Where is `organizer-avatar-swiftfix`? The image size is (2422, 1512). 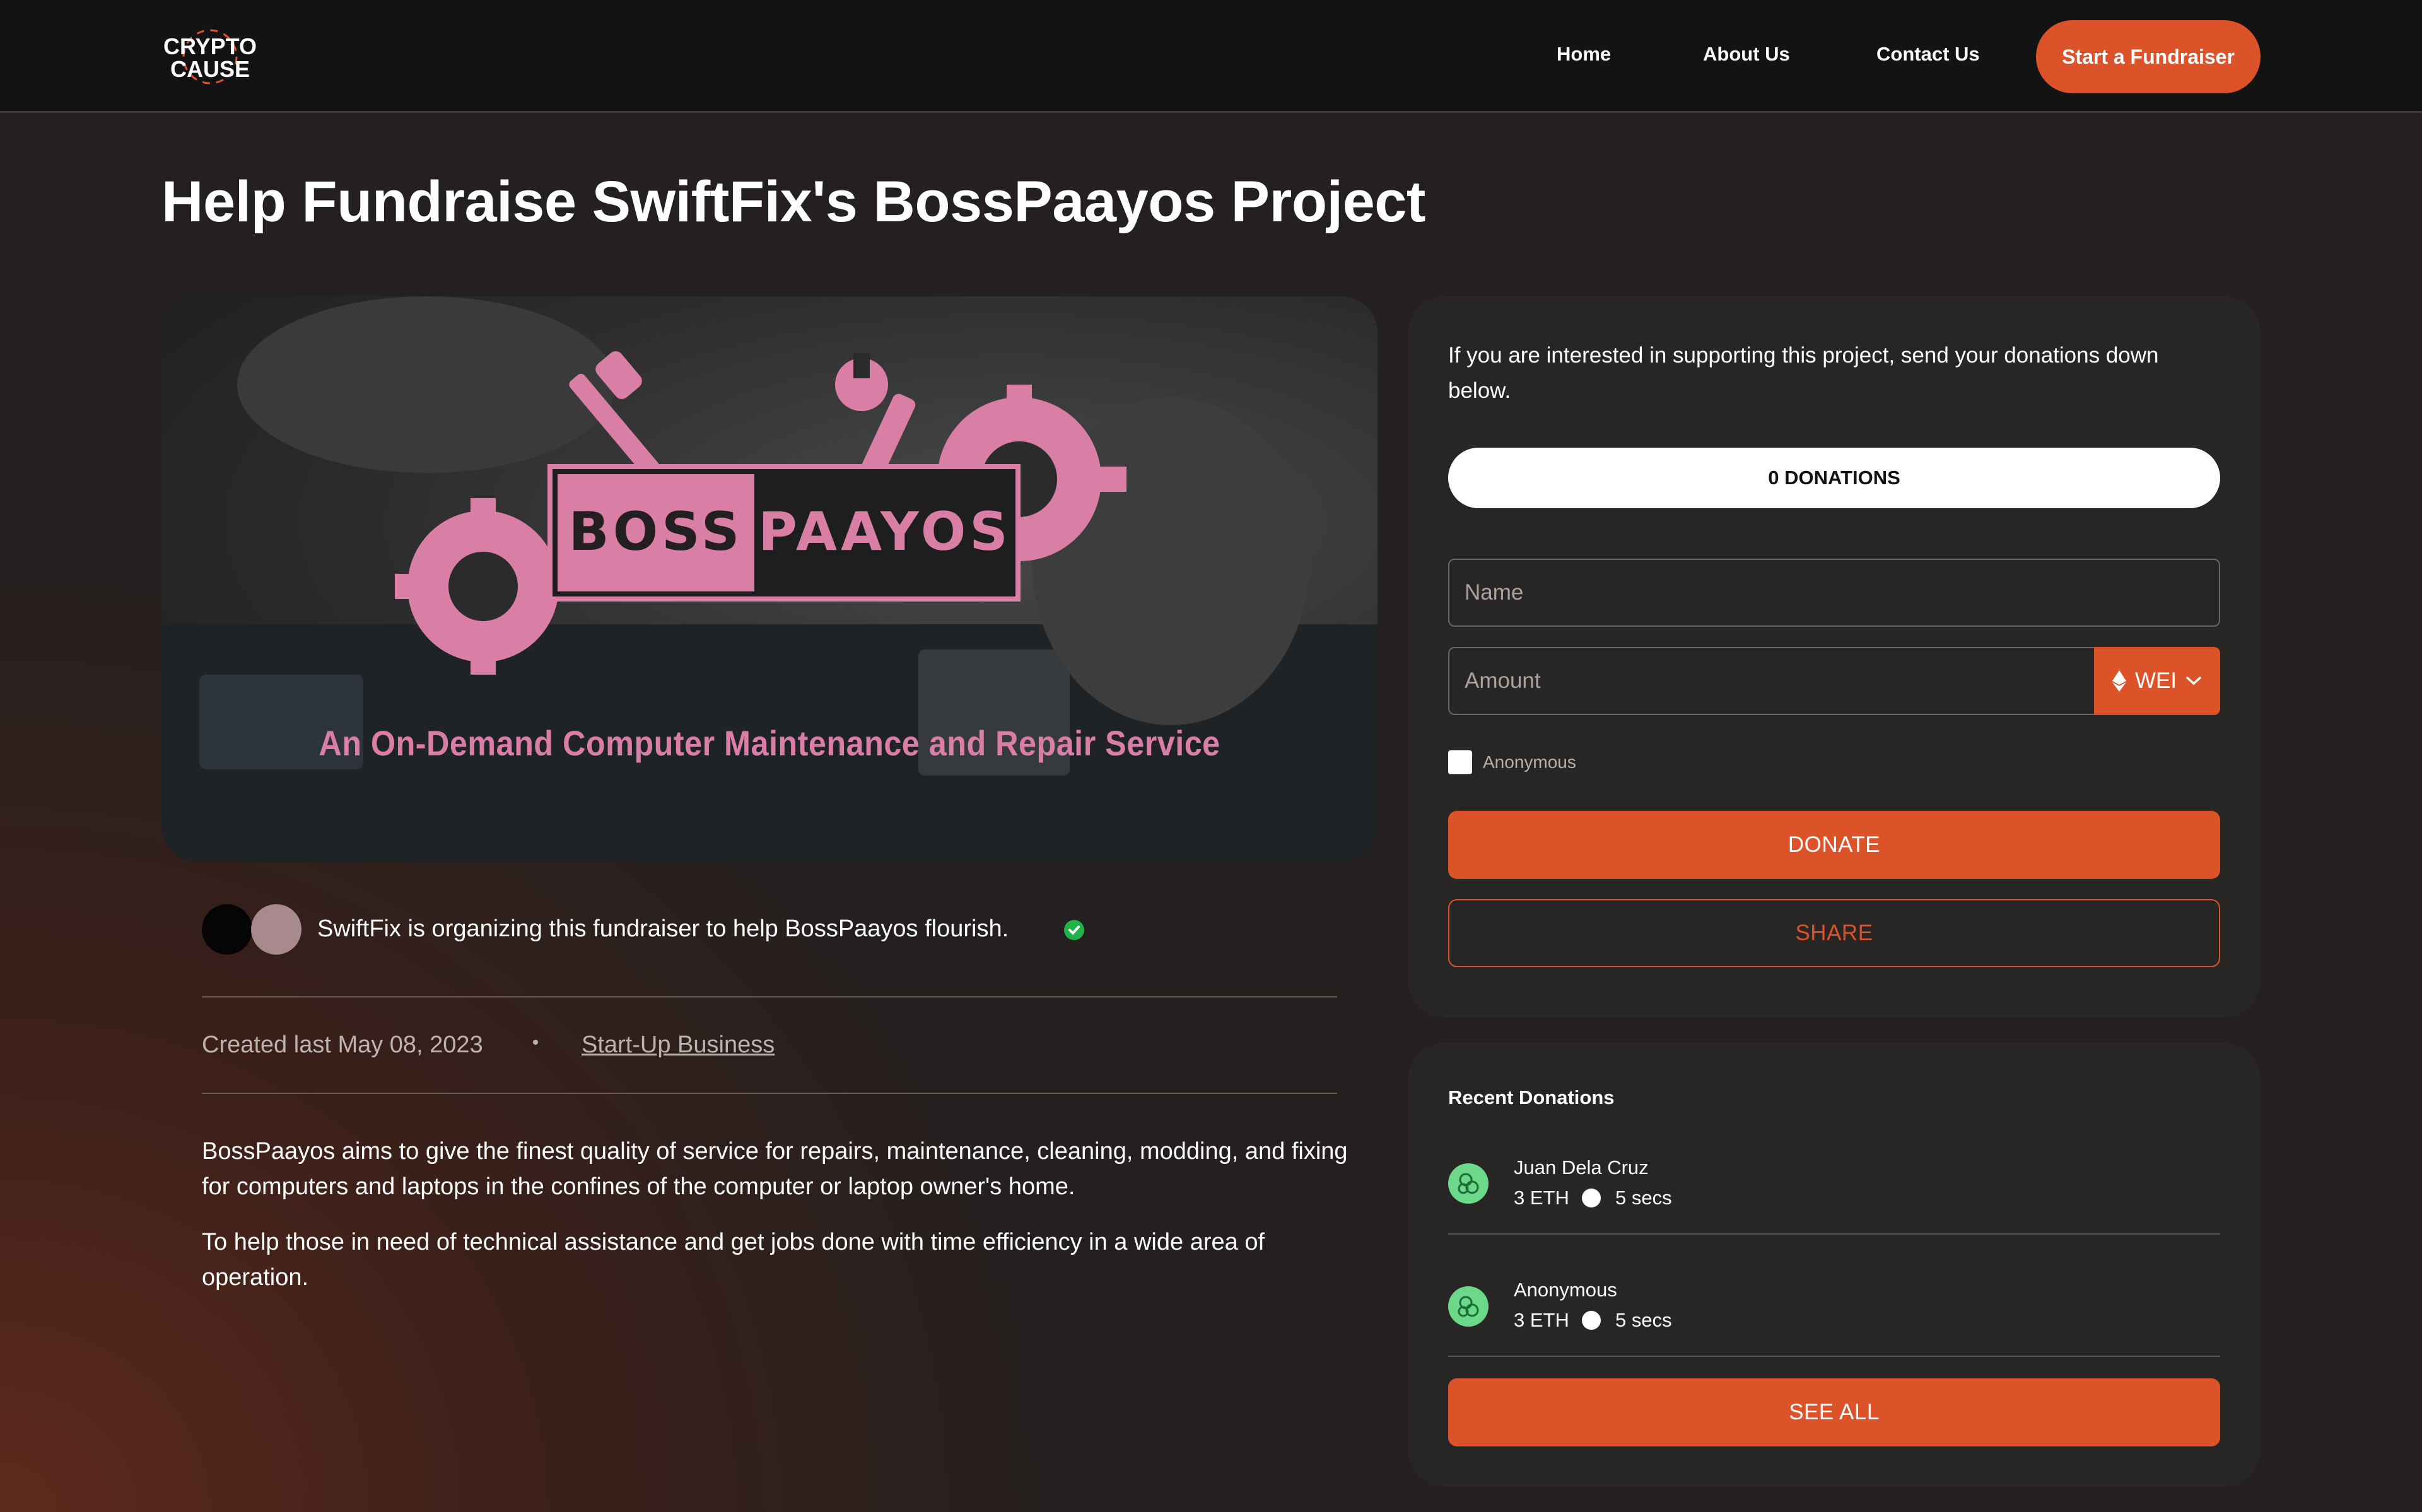 organizer-avatar-swiftfix is located at coordinates (227, 930).